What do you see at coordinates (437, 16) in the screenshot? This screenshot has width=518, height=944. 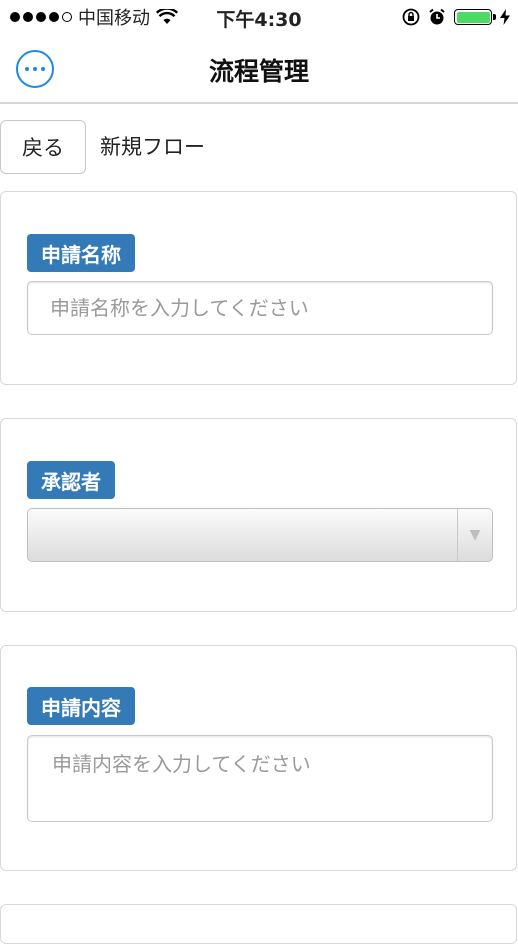 I see `alarm-icon` at bounding box center [437, 16].